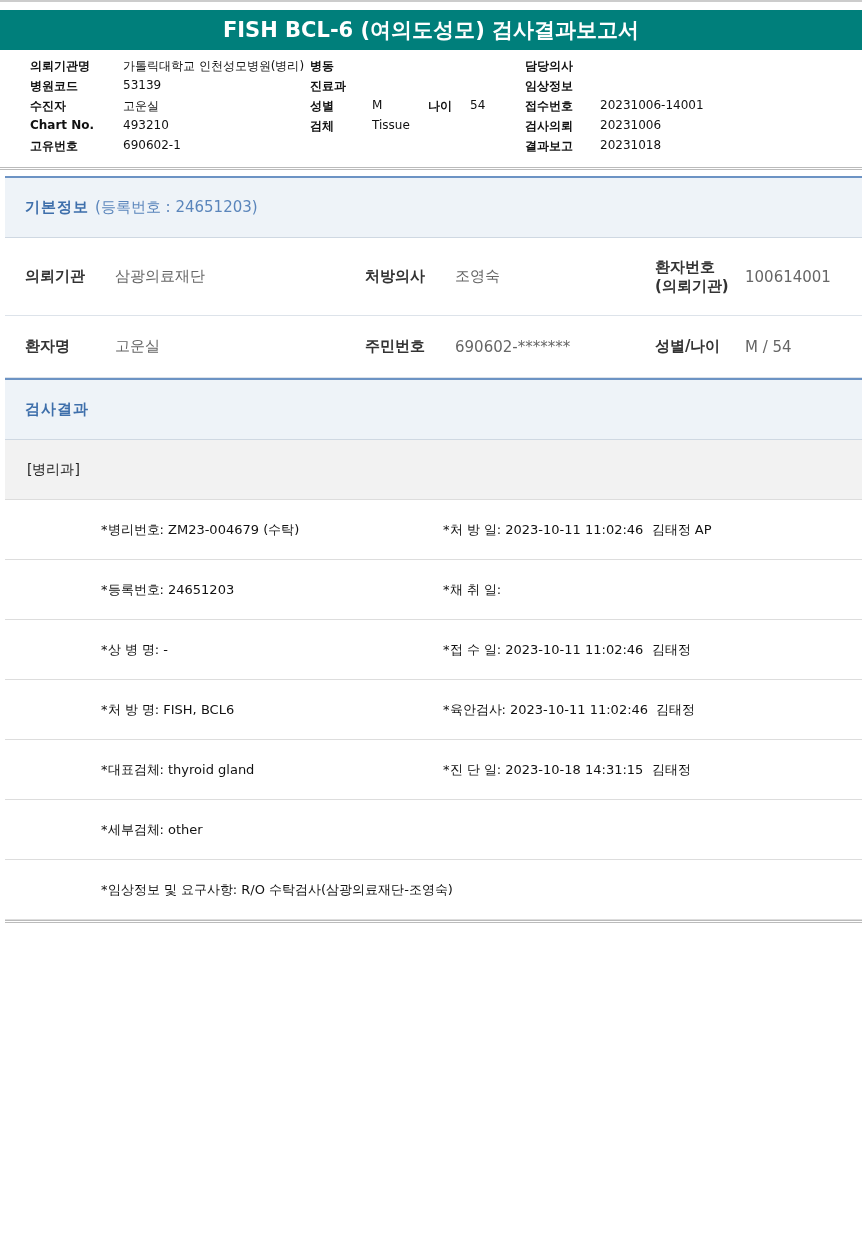 Image resolution: width=862 pixels, height=1240 pixels. What do you see at coordinates (652, 709) in the screenshot?
I see `result-field: *육안검사: 2023-10-11 11:02:46 김태정` at bounding box center [652, 709].